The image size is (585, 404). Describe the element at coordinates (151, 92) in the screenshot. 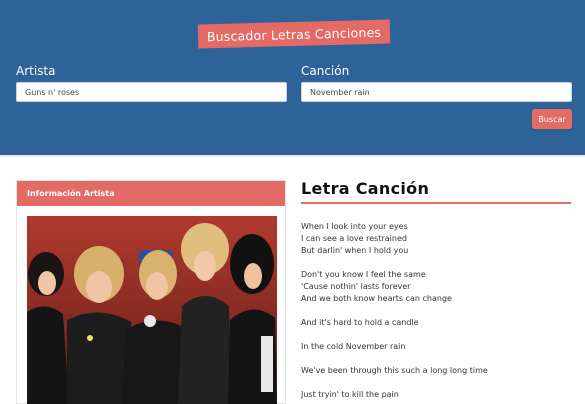

I see `artist-input` at that location.